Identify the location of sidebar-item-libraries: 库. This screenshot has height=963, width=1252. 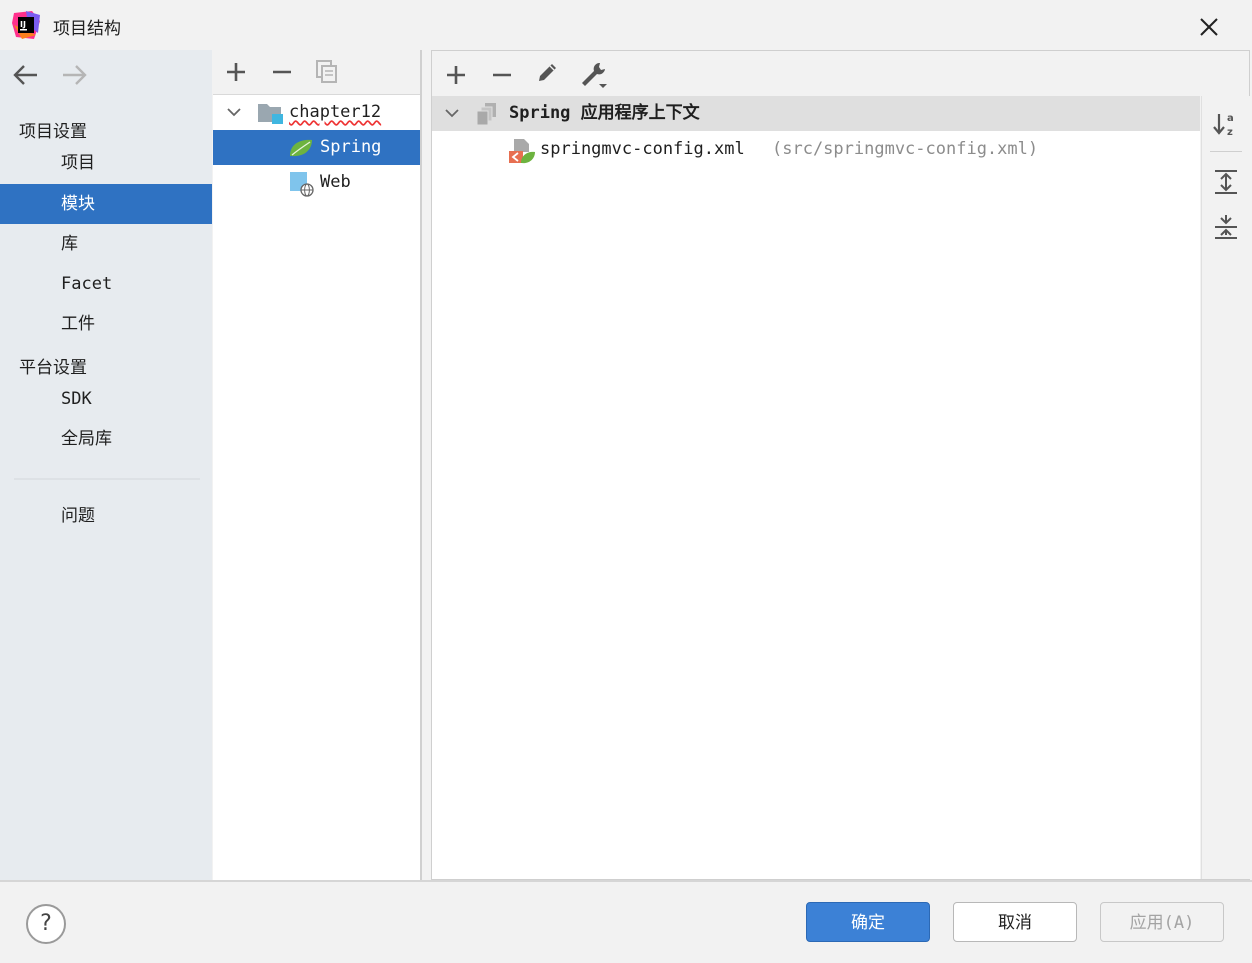
(106, 244).